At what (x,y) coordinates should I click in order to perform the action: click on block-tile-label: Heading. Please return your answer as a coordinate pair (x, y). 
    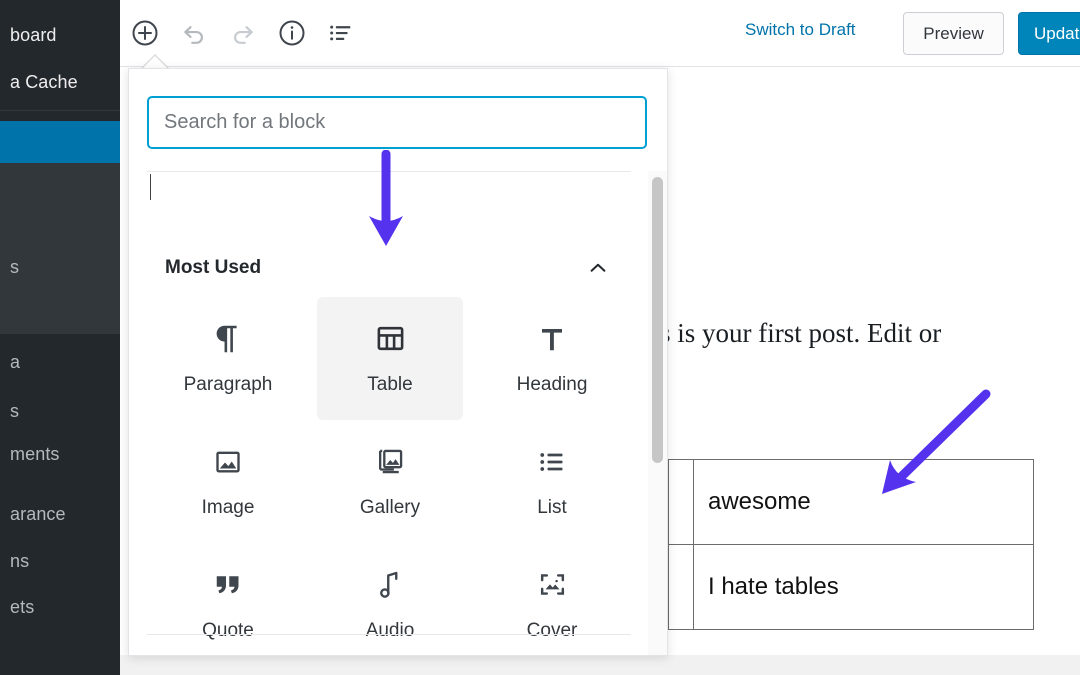
    Looking at the image, I should click on (552, 384).